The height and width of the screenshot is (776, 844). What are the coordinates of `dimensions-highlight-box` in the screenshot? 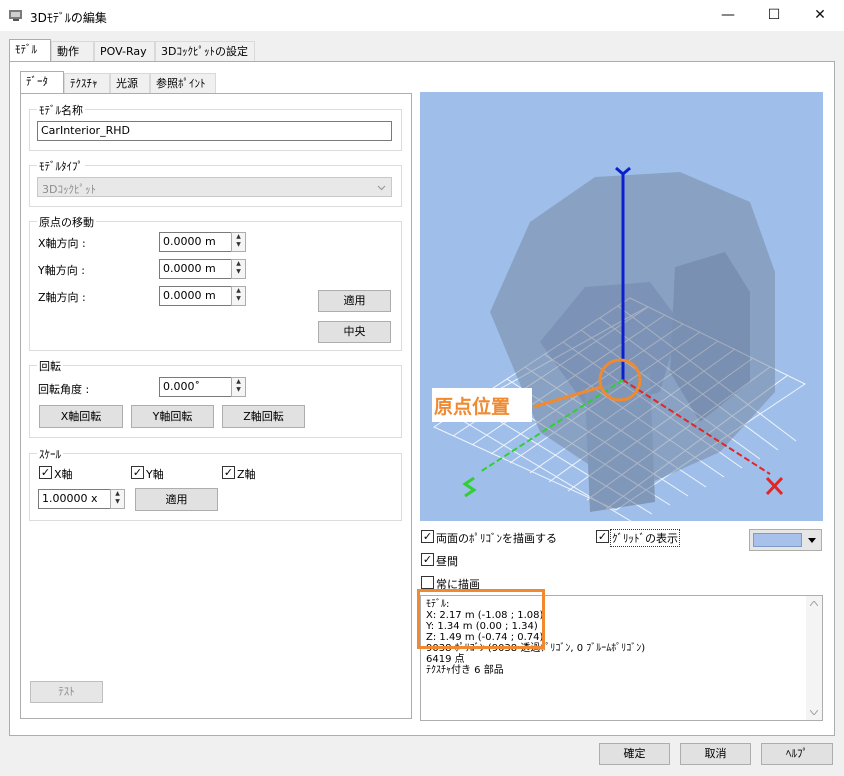 It's located at (481, 619).